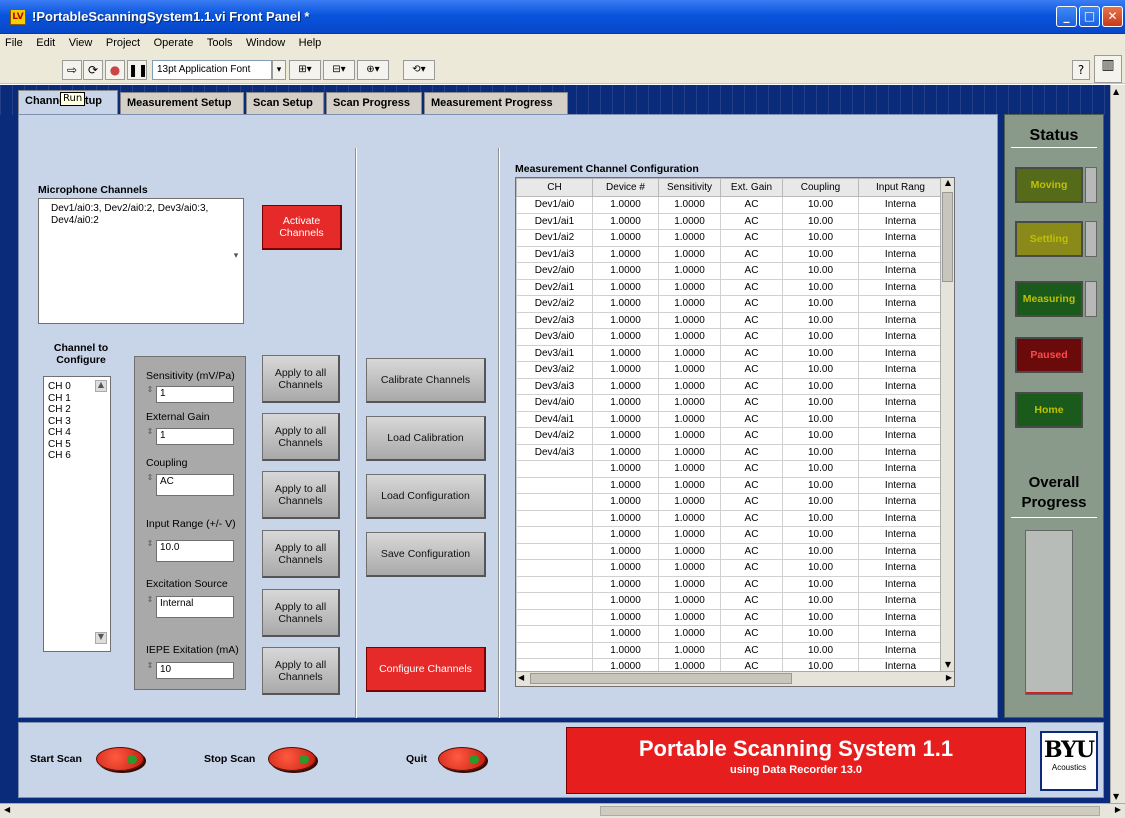  Describe the element at coordinates (554, 403) in the screenshot. I see `table-cell: Dev4/ai0` at that location.